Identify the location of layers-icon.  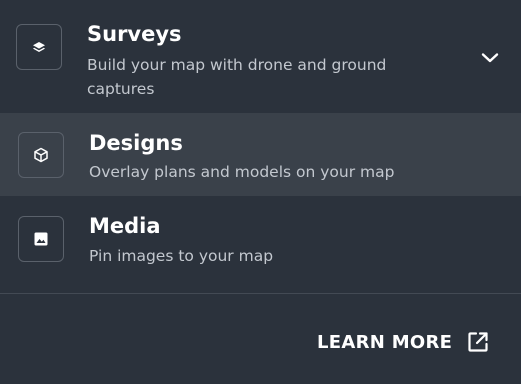
(39, 47).